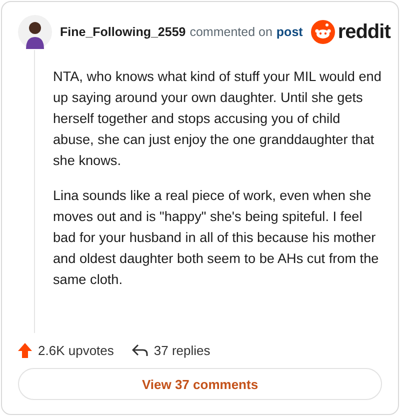 The image size is (400, 416). Describe the element at coordinates (182, 350) in the screenshot. I see `reply-count: 37 replies` at that location.